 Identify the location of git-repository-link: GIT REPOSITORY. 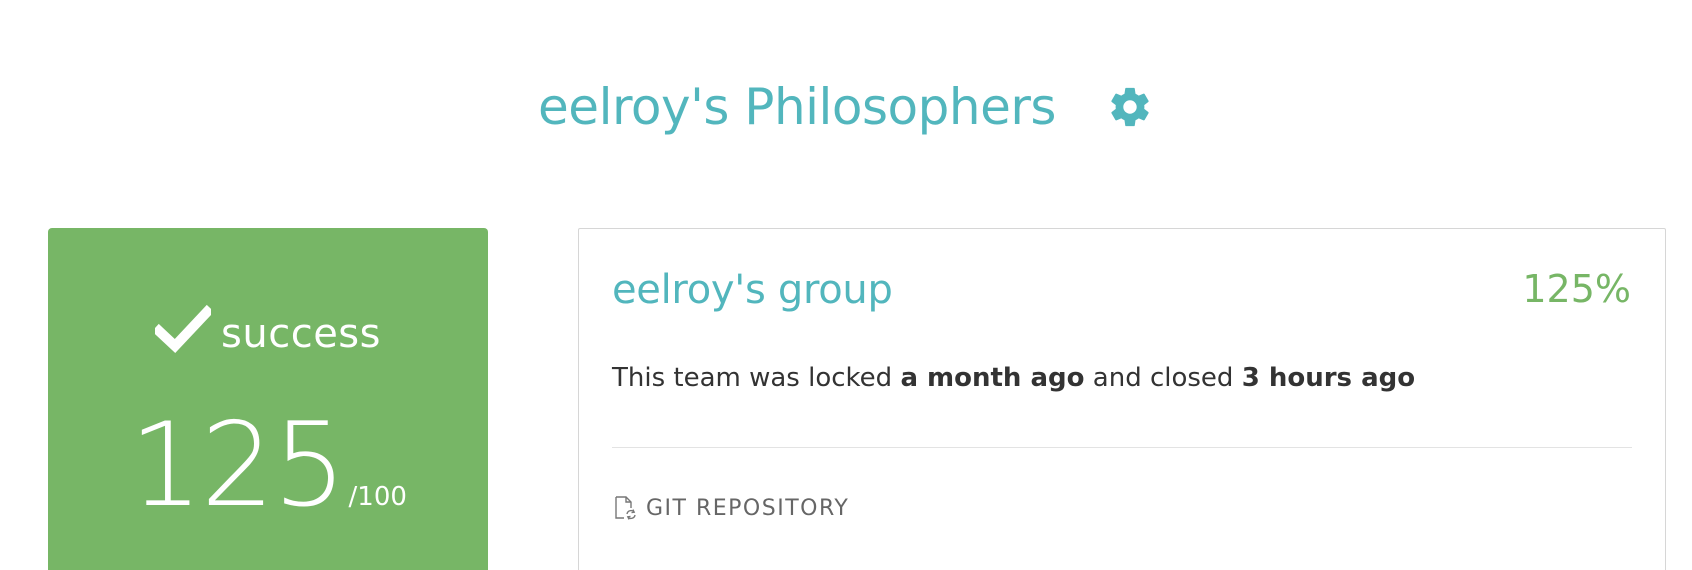
(730, 508).